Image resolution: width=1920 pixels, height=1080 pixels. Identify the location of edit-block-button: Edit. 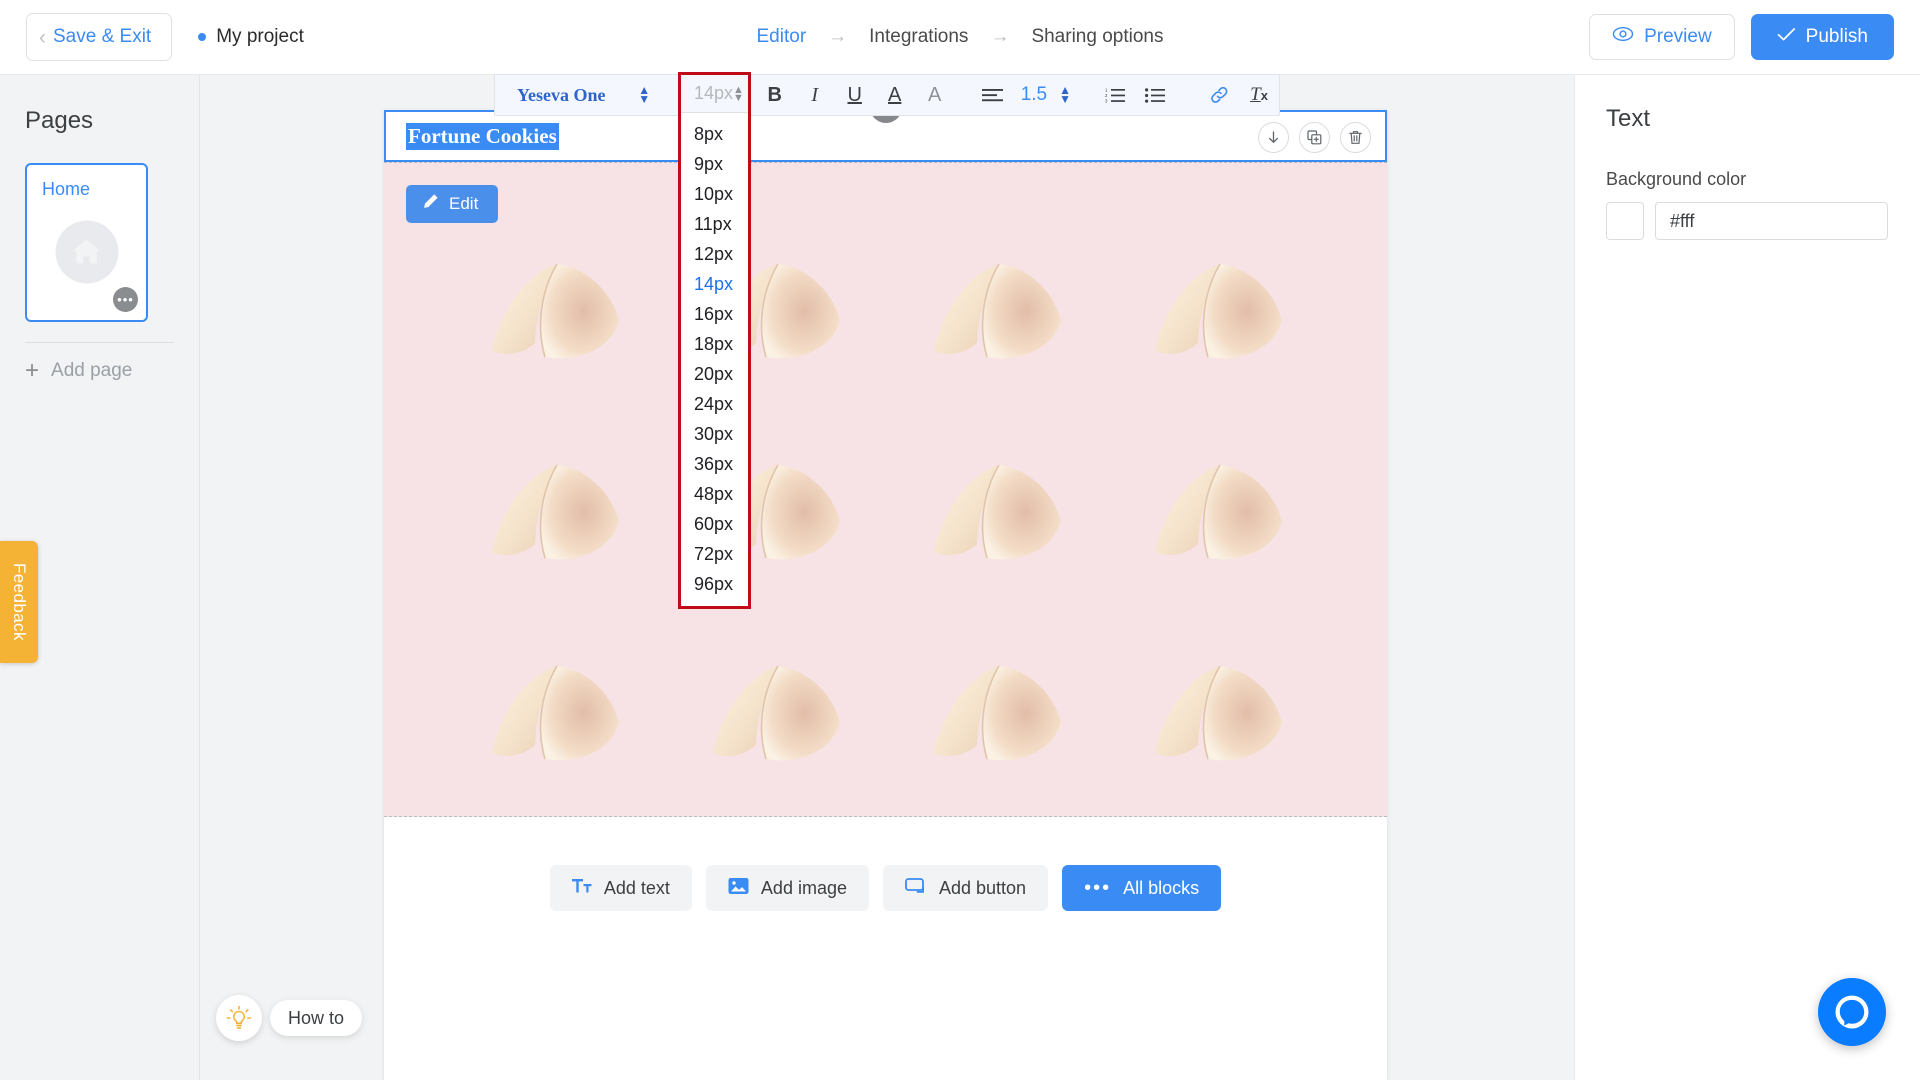
(452, 204).